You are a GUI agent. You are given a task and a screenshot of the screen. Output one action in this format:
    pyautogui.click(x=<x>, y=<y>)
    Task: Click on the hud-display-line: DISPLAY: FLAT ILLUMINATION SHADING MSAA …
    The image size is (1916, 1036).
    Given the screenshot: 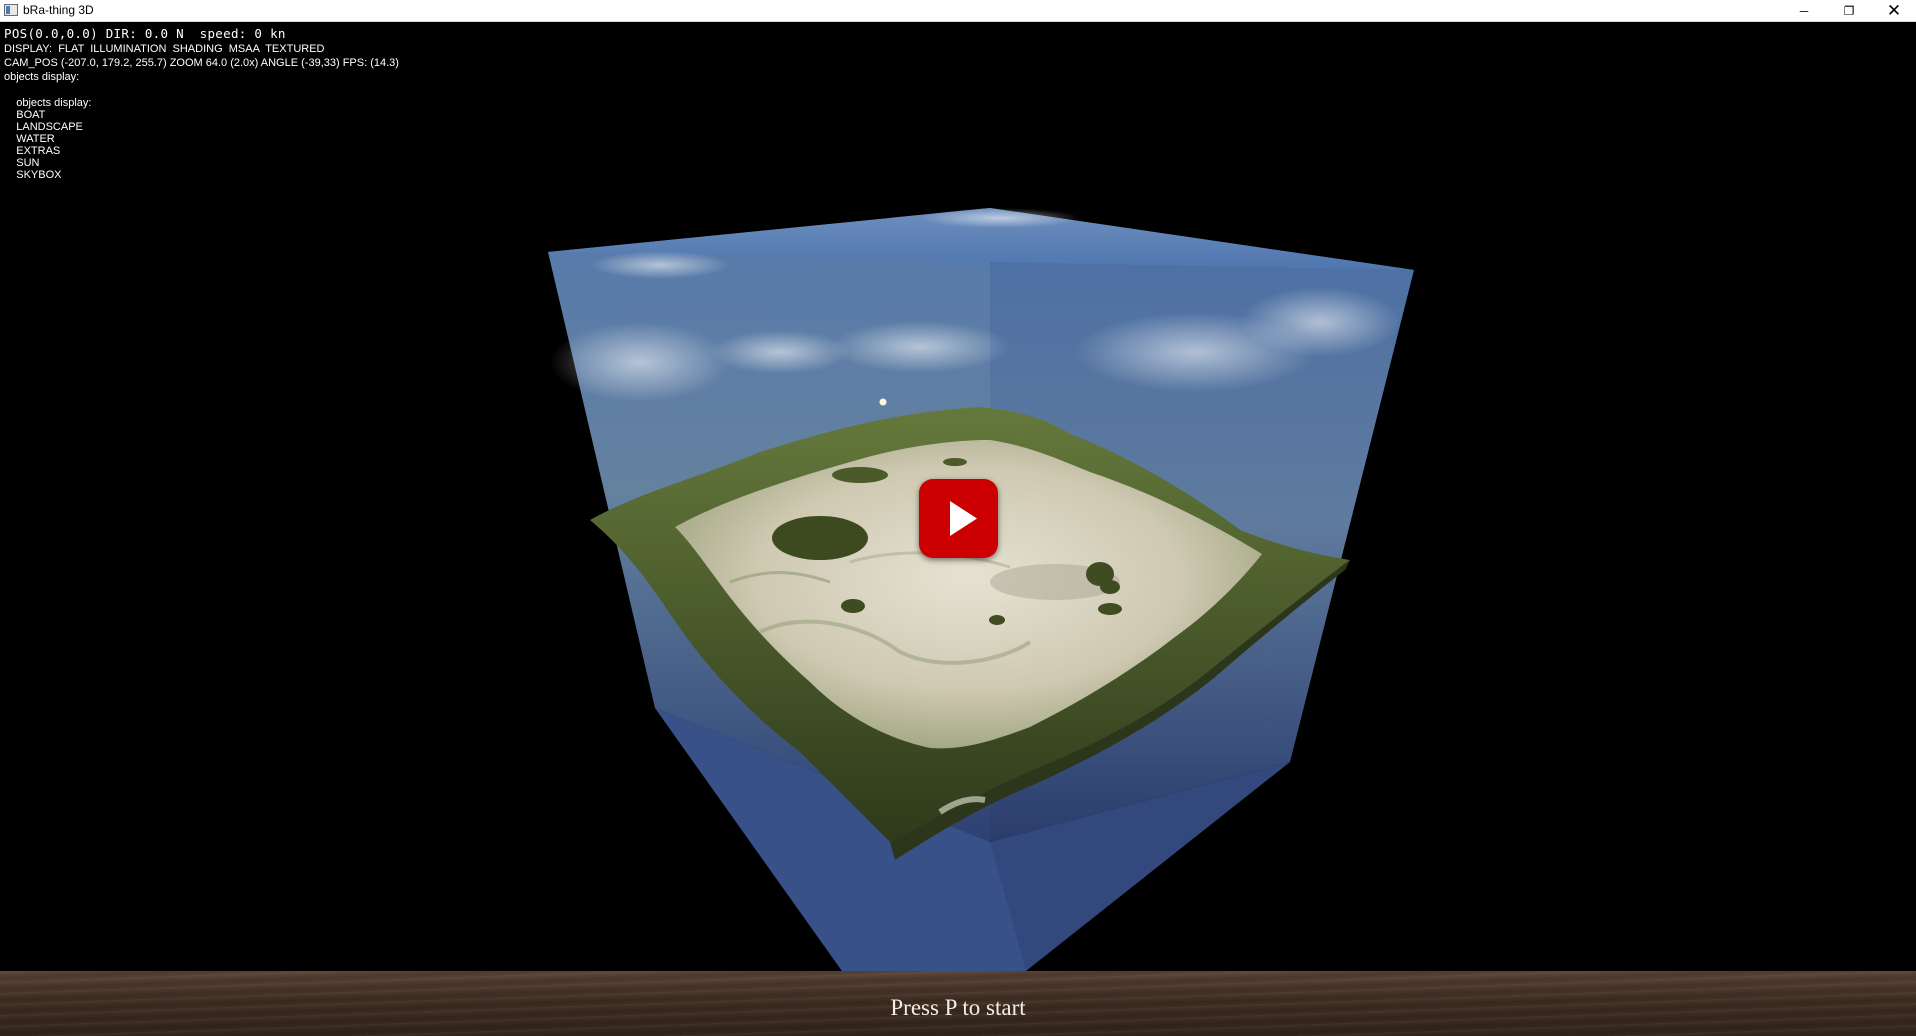 What is the action you would take?
    pyautogui.click(x=164, y=49)
    